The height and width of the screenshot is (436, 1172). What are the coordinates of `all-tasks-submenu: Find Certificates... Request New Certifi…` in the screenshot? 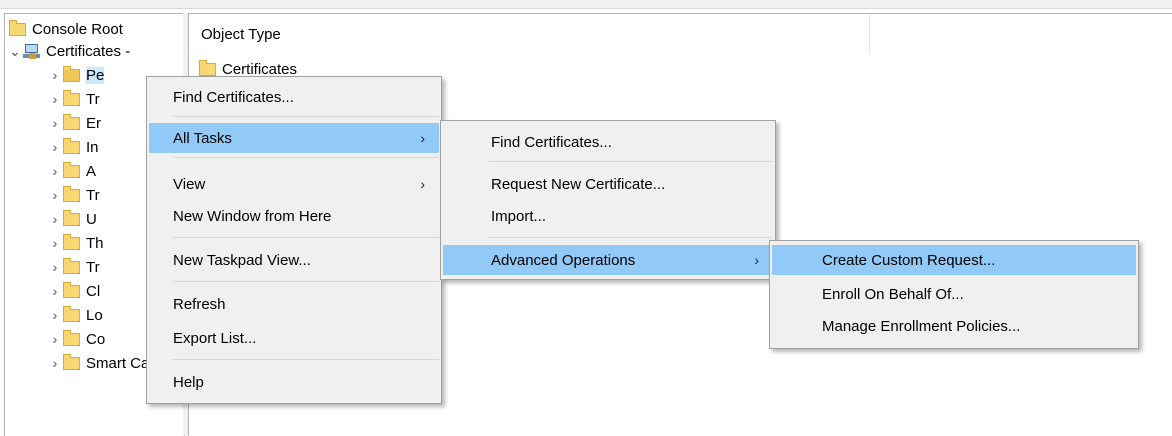 It's located at (608, 200).